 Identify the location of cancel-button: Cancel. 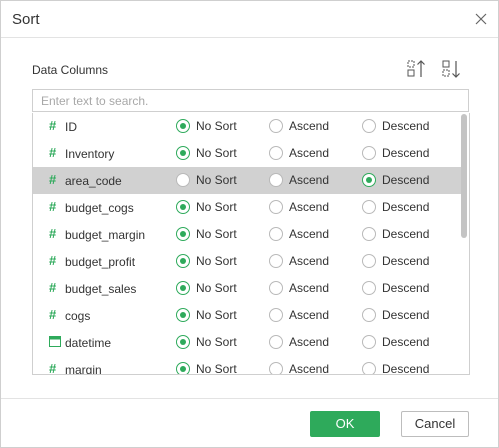
(435, 424).